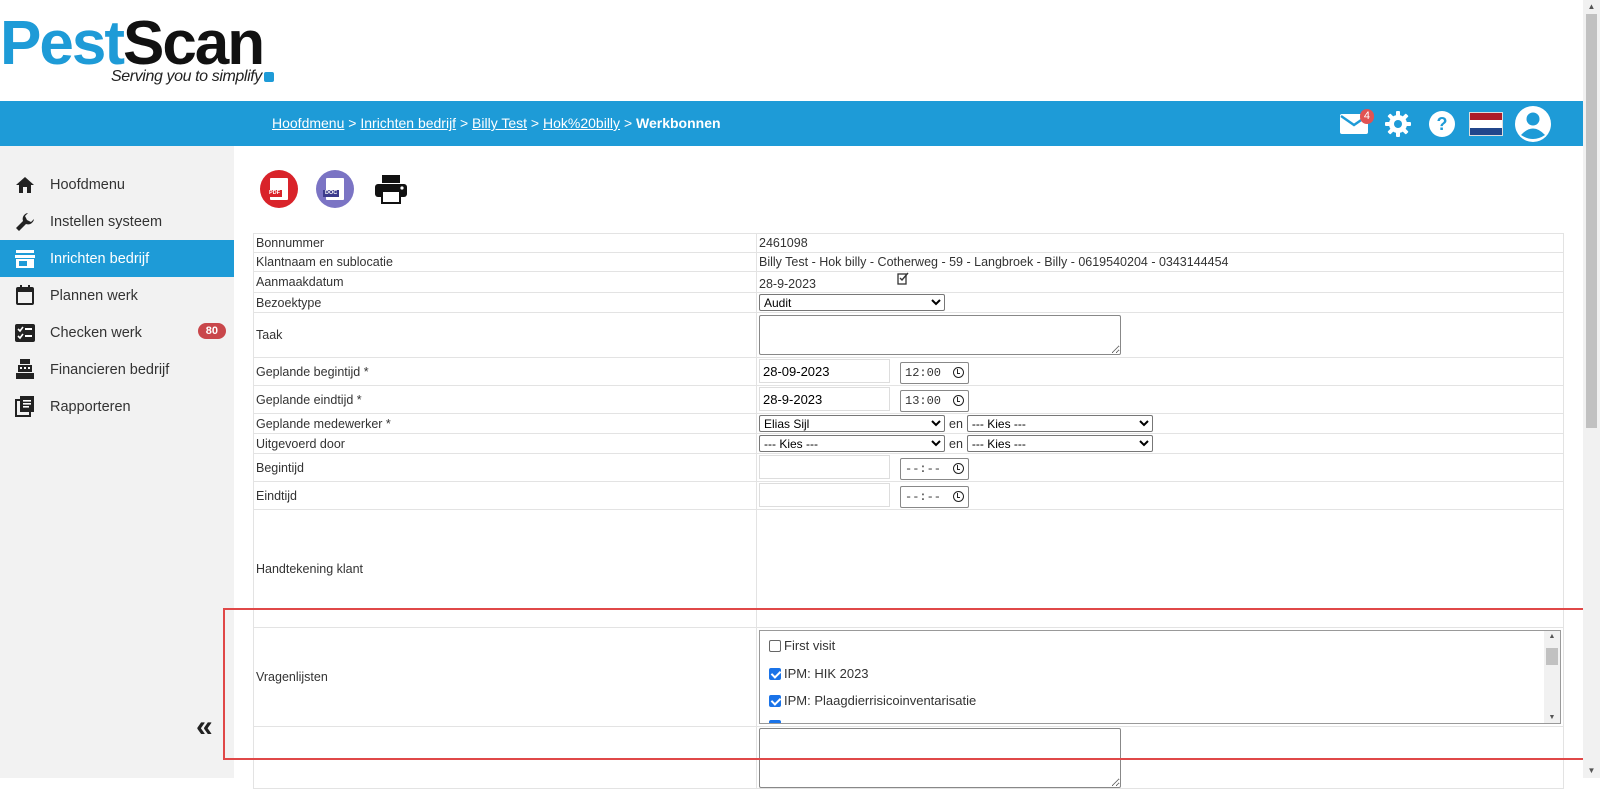 This screenshot has height=789, width=1600. I want to click on field-label: Geplande begintijd *, so click(505, 371).